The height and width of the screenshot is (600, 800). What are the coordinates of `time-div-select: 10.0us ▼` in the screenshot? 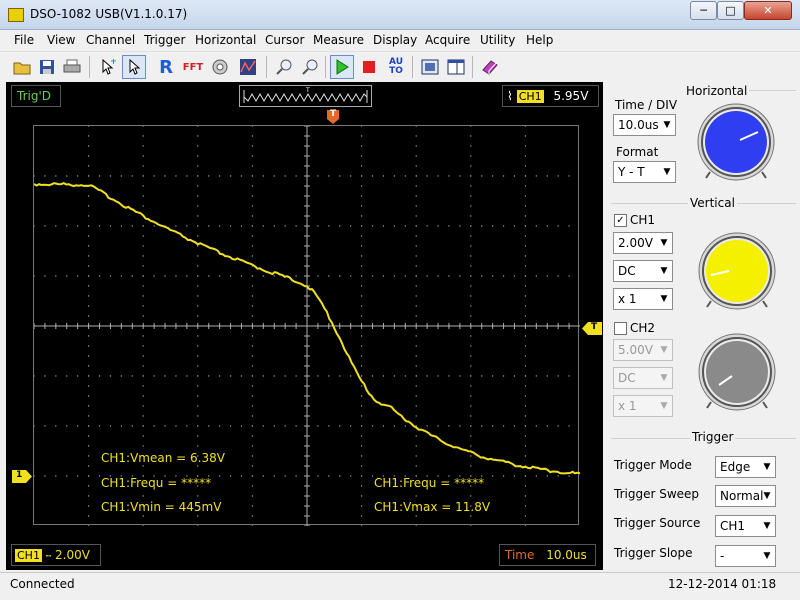 It's located at (644, 125).